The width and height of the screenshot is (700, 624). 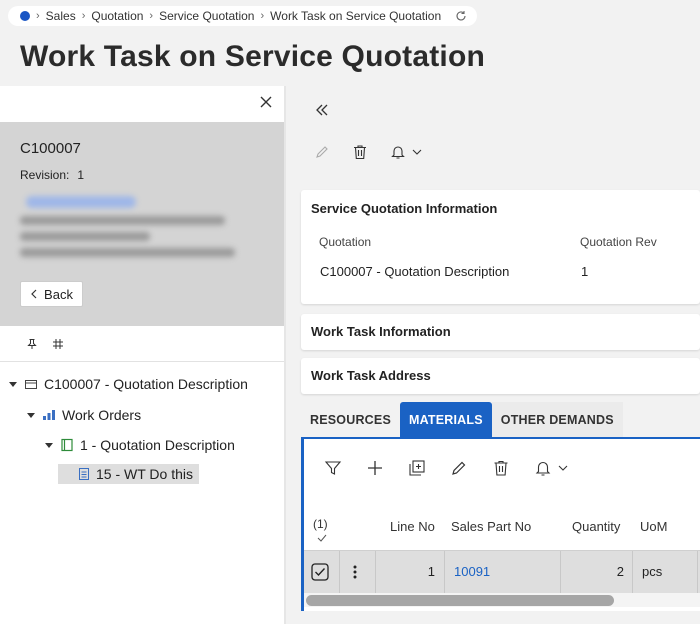 I want to click on quotation-label: Quotation, so click(x=345, y=242).